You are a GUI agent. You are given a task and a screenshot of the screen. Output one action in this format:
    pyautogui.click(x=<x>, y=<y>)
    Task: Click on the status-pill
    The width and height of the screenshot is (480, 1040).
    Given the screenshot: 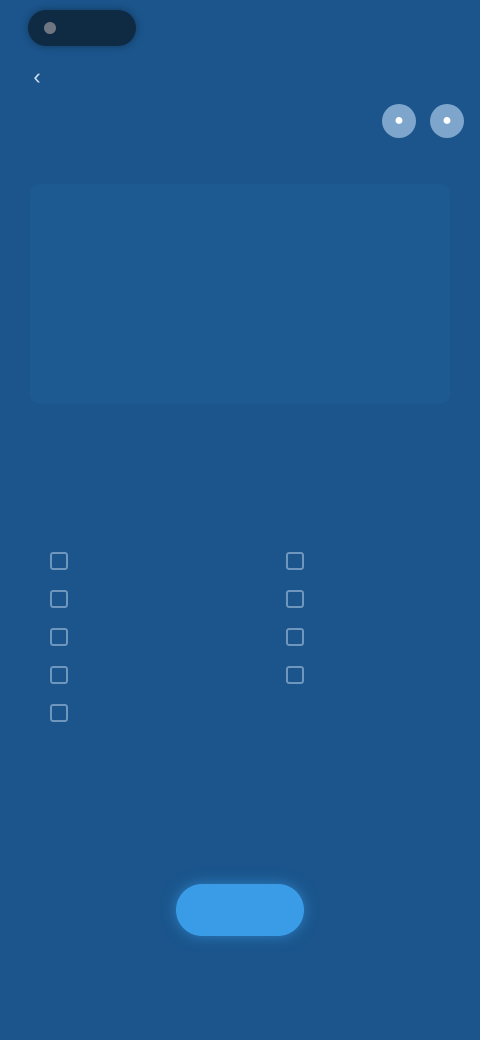 What is the action you would take?
    pyautogui.click(x=82, y=28)
    